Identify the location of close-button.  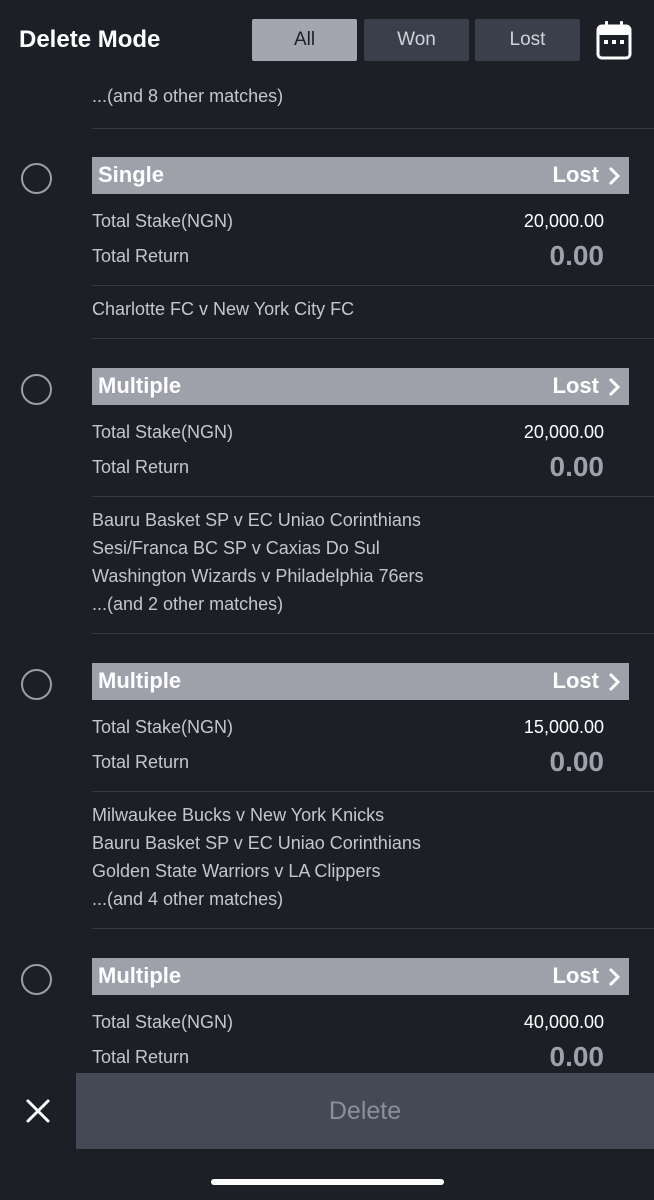
(38, 1111).